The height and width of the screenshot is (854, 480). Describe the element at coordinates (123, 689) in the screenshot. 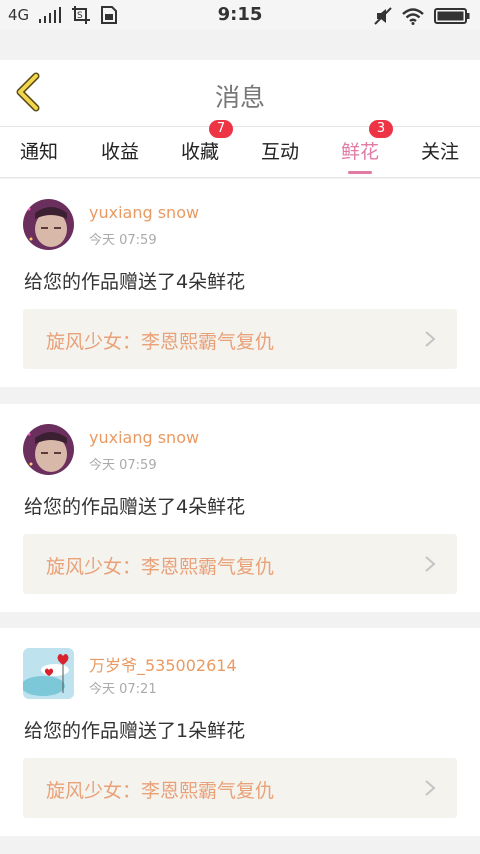

I see `timestamp: 今天 07:21` at that location.